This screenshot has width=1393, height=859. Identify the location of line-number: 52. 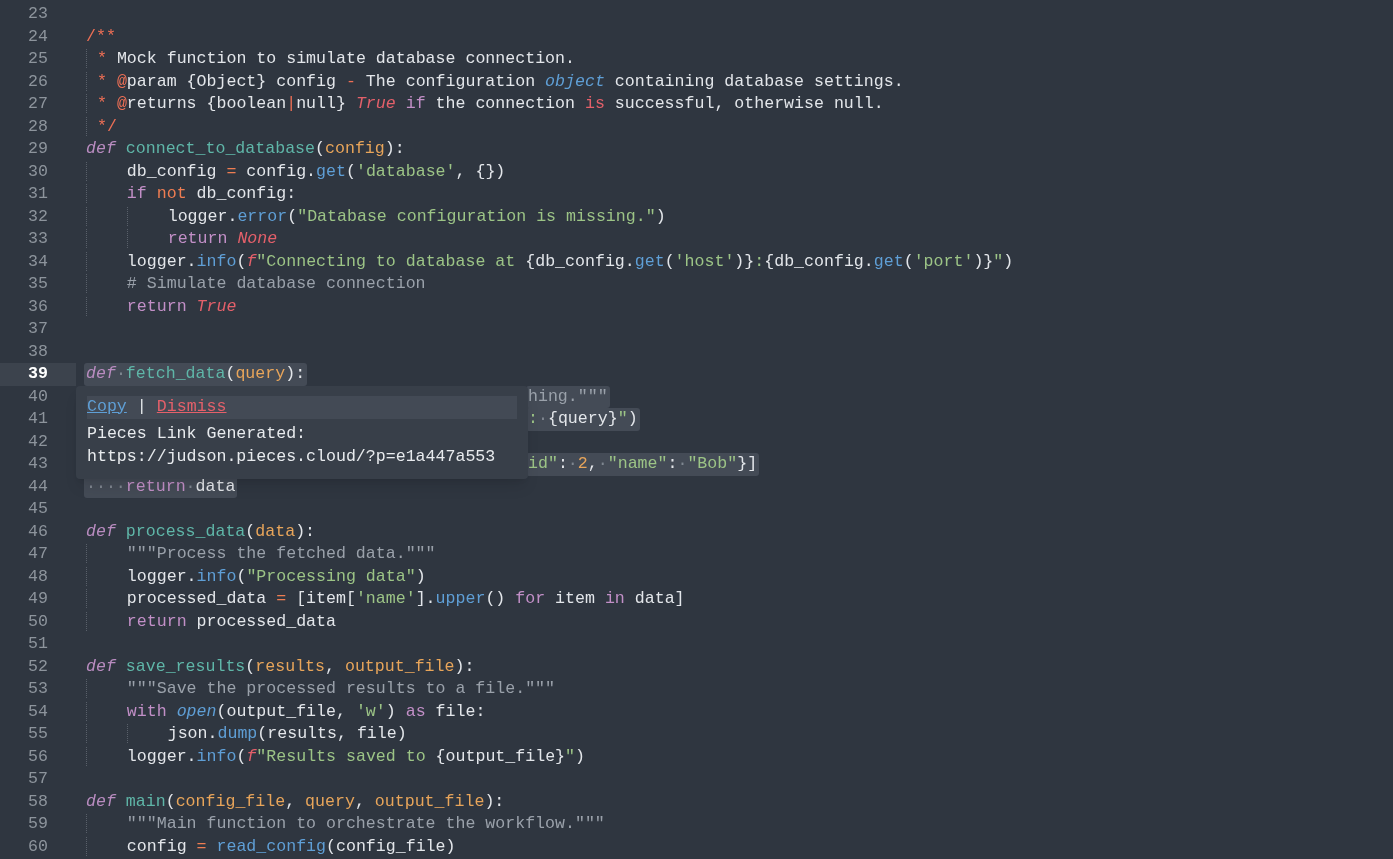
(38, 666).